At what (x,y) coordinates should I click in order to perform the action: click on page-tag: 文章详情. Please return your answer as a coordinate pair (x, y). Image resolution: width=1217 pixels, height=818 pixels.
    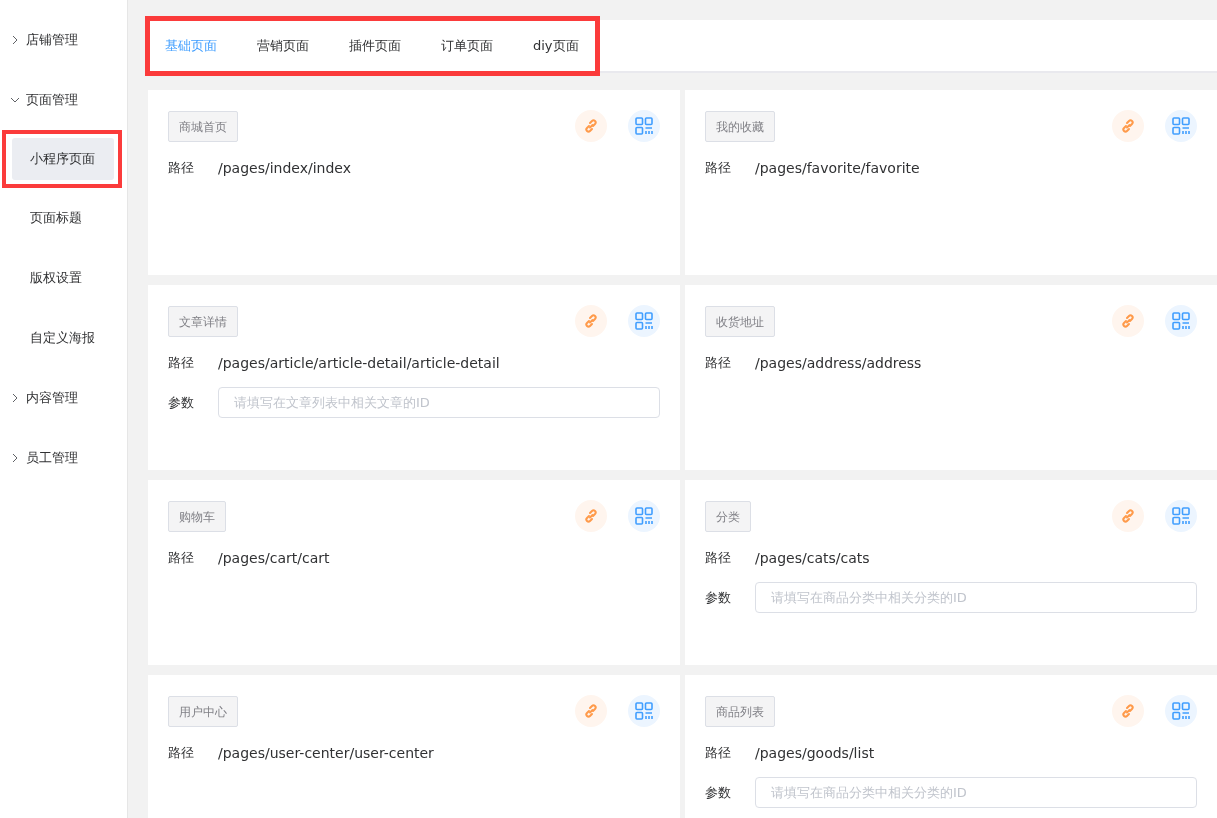
    Looking at the image, I should click on (203, 321).